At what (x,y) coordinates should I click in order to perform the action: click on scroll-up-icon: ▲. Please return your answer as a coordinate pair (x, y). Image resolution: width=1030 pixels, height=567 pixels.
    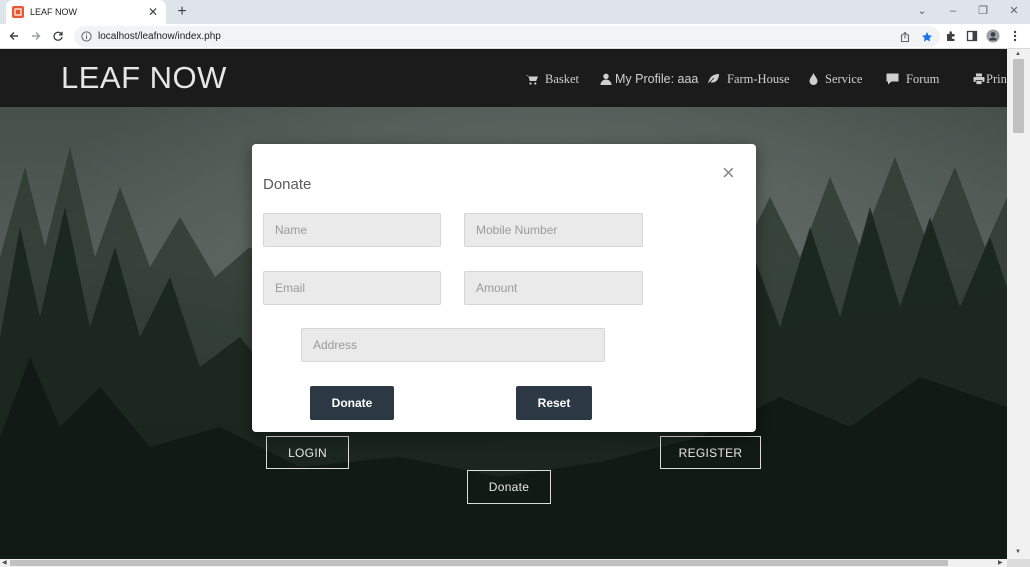
    Looking at the image, I should click on (1018, 54).